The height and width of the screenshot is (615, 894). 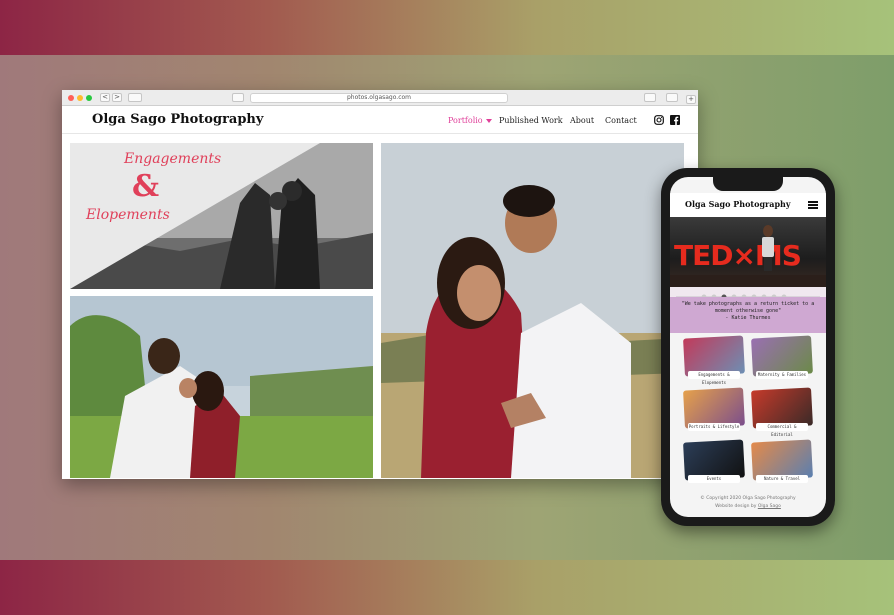 I want to click on share-icon, so click(x=650, y=97).